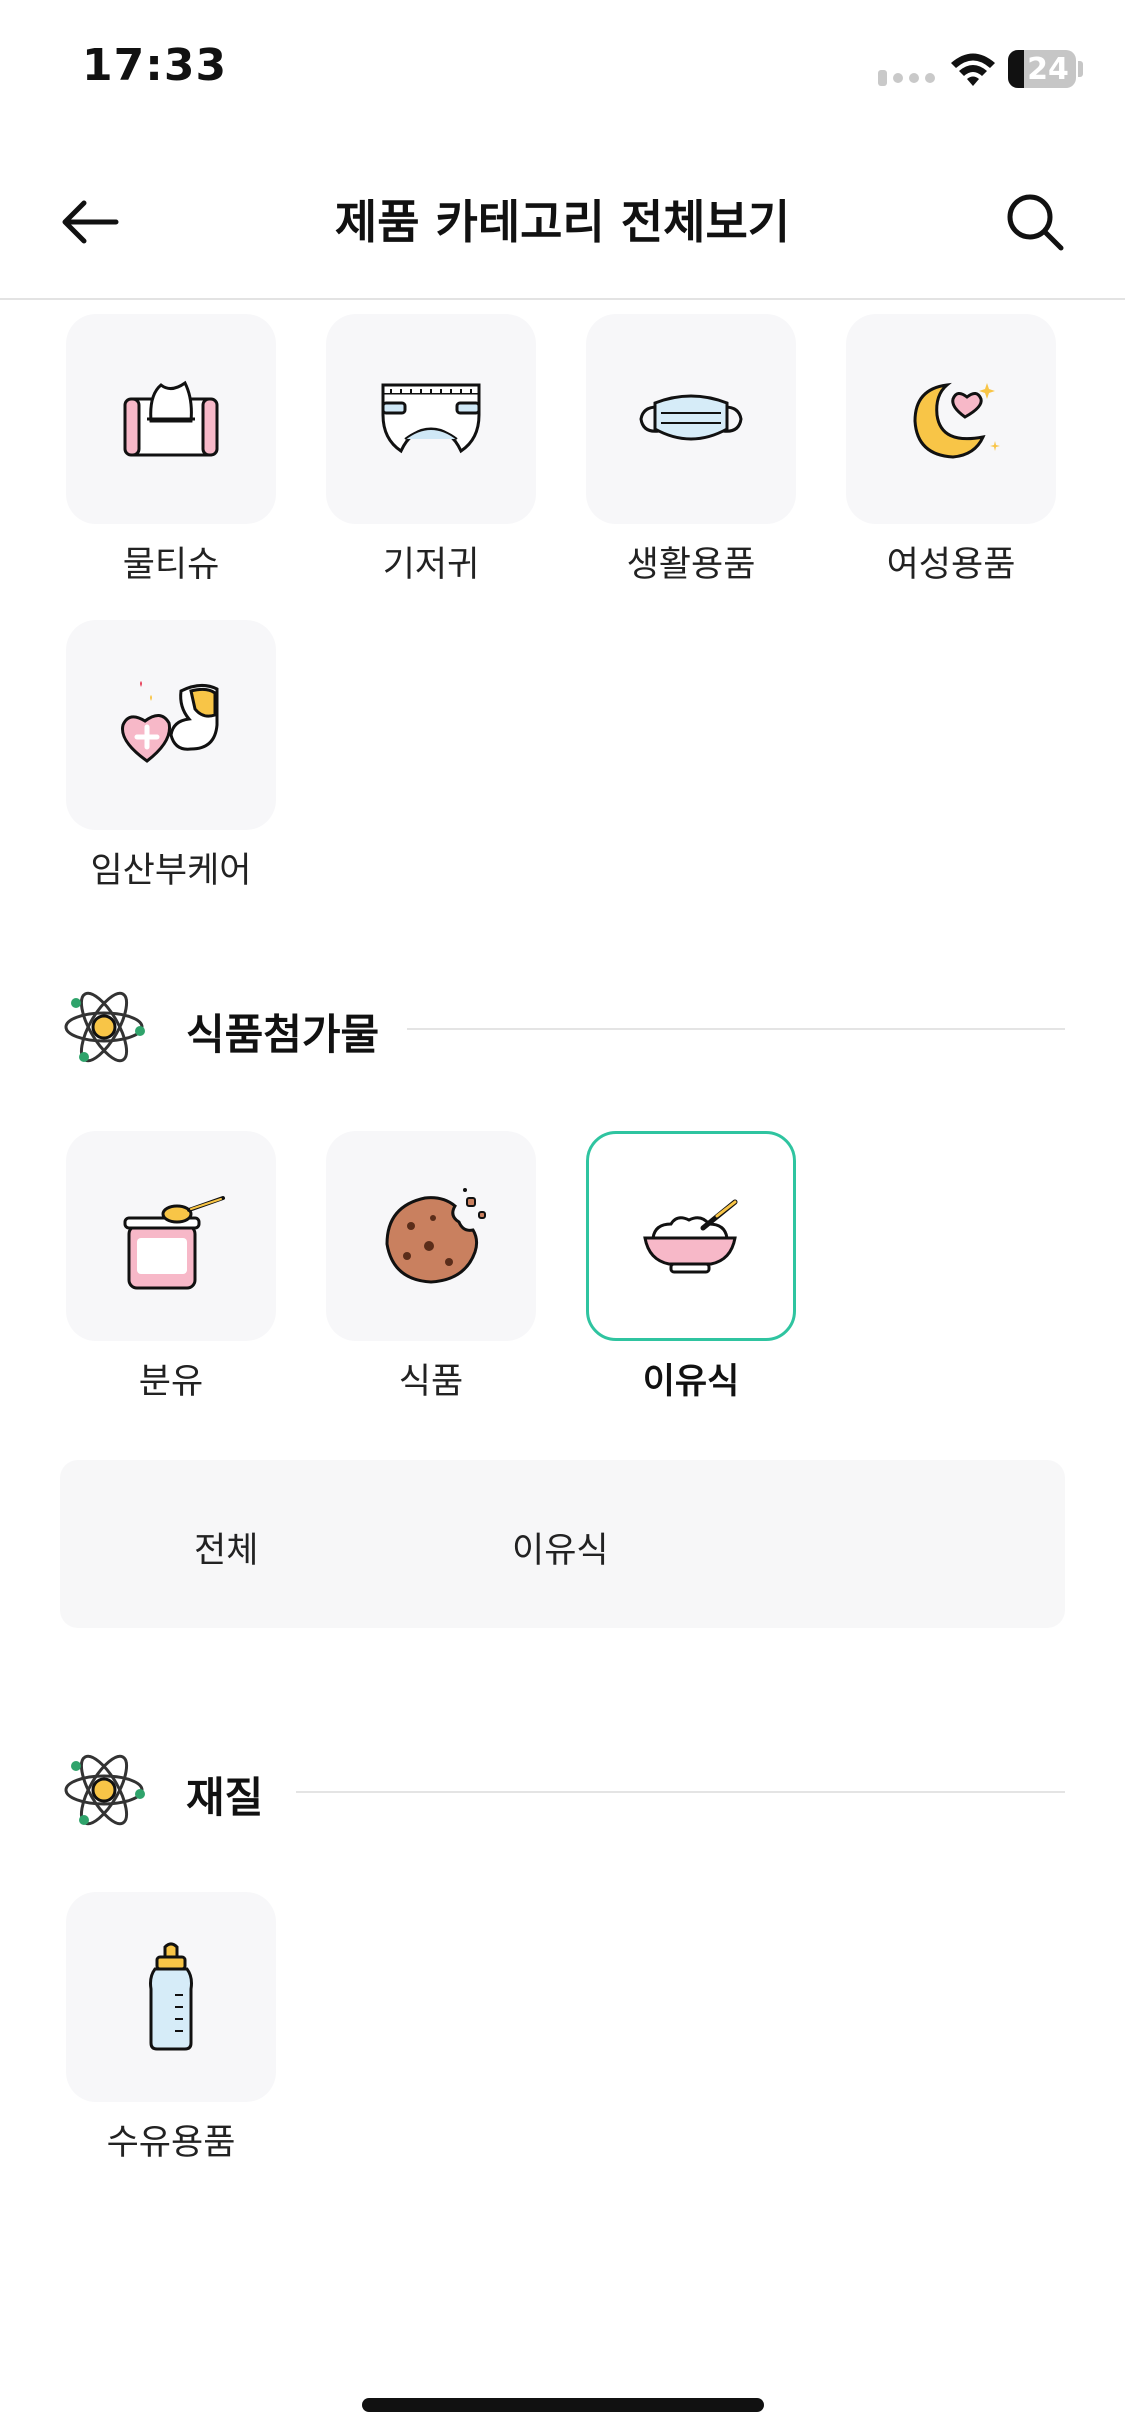 Image resolution: width=1125 pixels, height=2436 pixels. What do you see at coordinates (435, 1236) in the screenshot?
I see `cookie-icon` at bounding box center [435, 1236].